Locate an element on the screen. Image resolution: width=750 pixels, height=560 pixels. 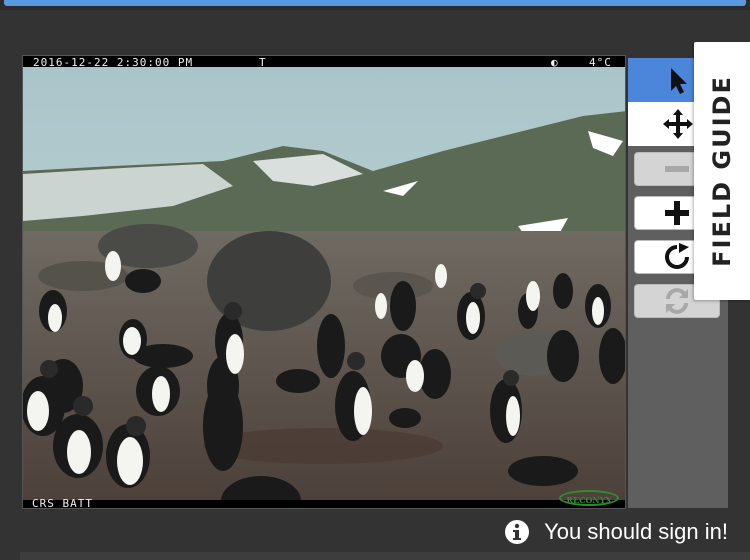
top-accent-bar is located at coordinates (375, 3).